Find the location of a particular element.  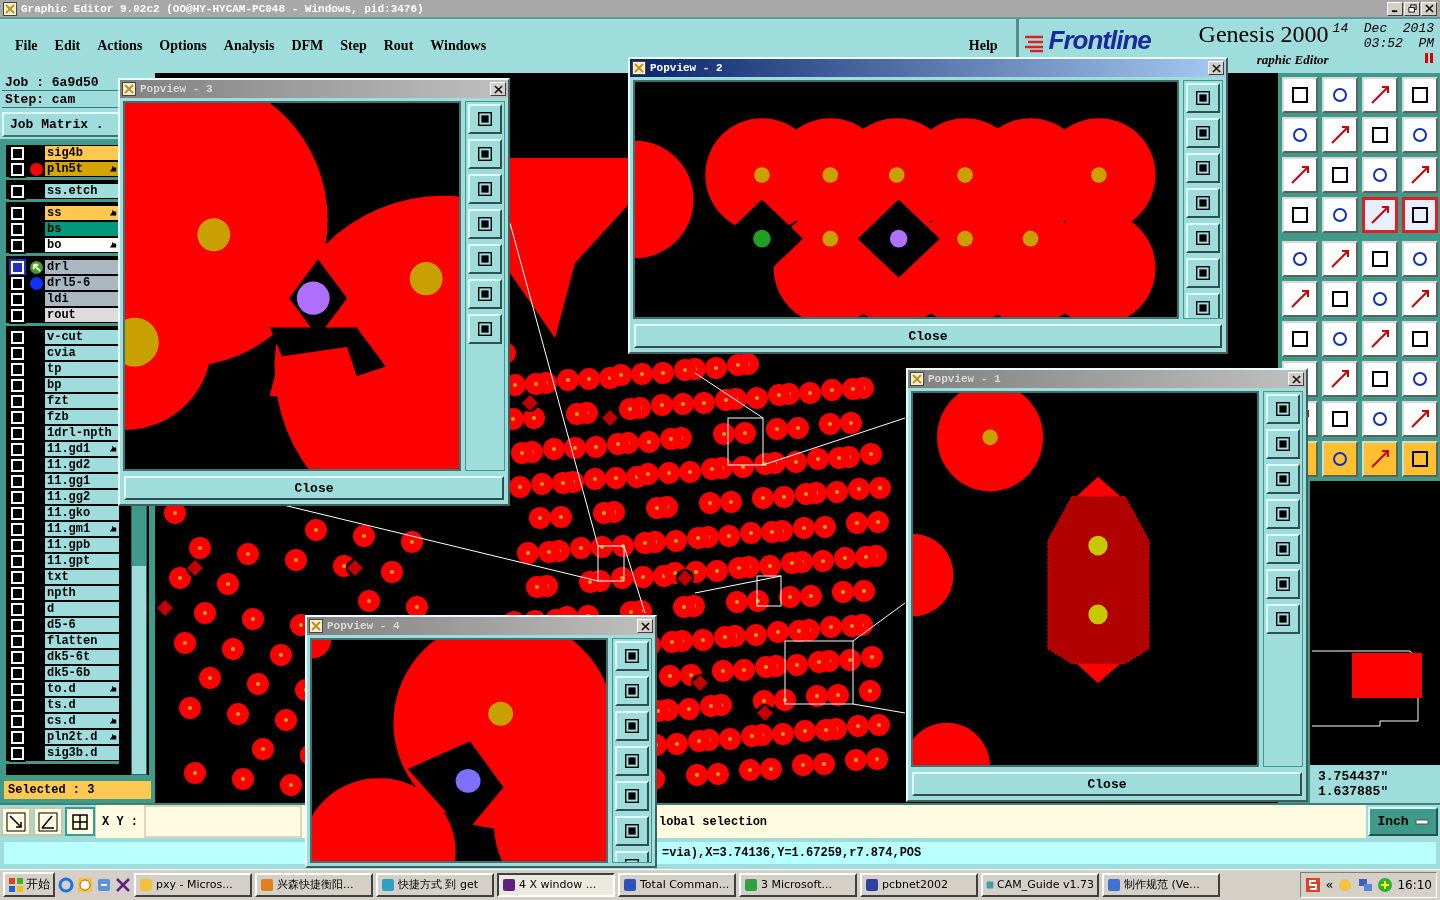

coordinate-value: 3.754437" is located at coordinates (1354, 777).